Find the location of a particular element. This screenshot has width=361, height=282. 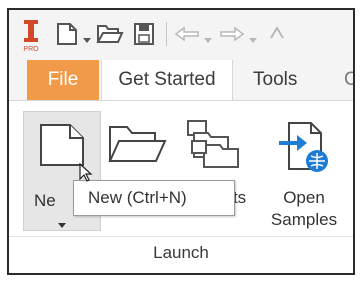

ribbon-tab-bar: File Get Started Tools C is located at coordinates (181, 80).